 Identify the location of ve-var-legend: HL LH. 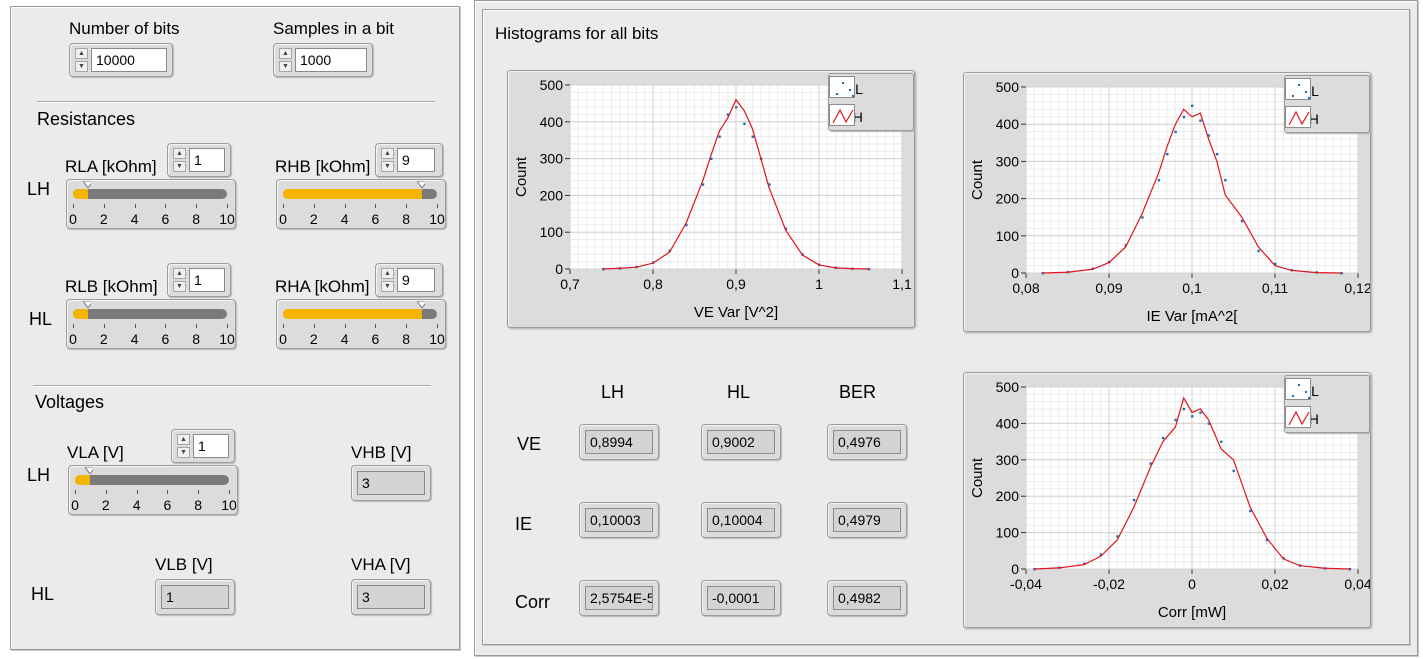
(871, 102).